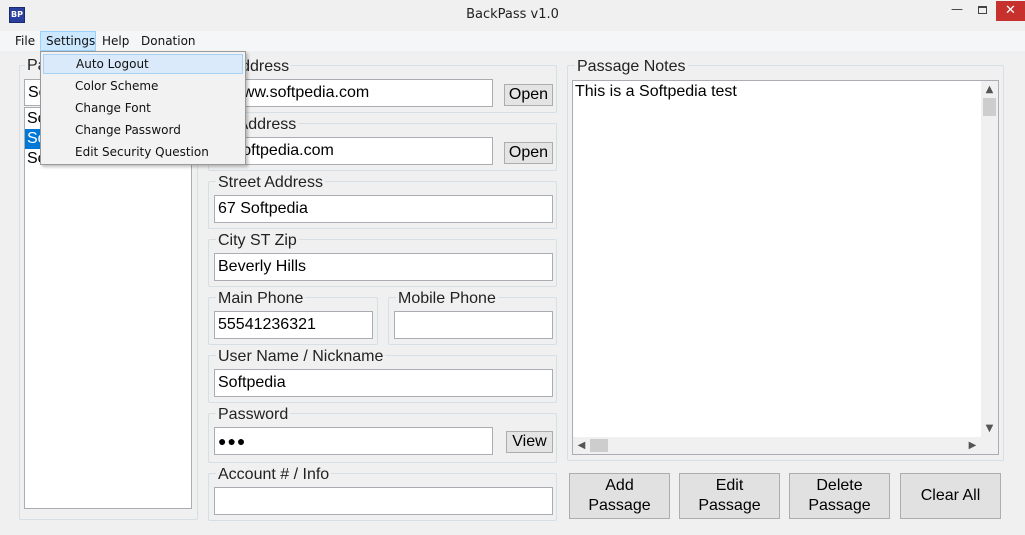  Describe the element at coordinates (777, 445) in the screenshot. I see `notes-horizontal-scrollbar: ◀ ▶` at that location.